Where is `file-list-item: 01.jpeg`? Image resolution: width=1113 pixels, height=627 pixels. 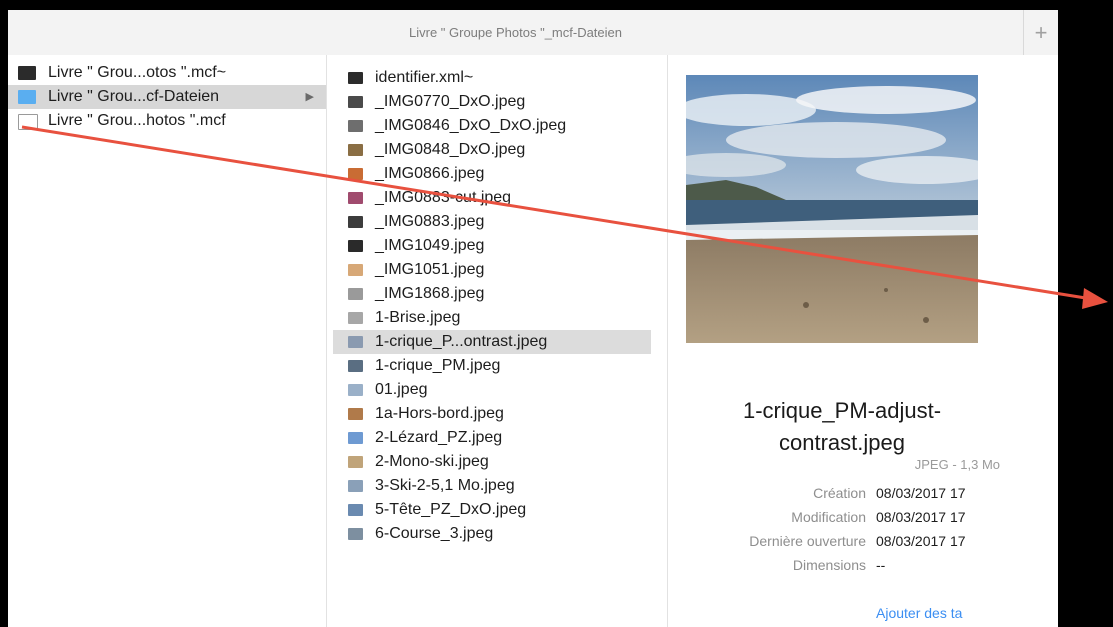
file-list-item: 01.jpeg is located at coordinates (492, 390).